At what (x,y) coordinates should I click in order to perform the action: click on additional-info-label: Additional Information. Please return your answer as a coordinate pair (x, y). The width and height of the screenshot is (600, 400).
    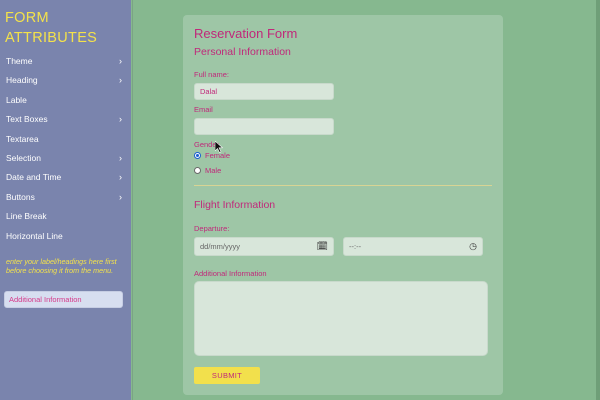
    Looking at the image, I should click on (230, 273).